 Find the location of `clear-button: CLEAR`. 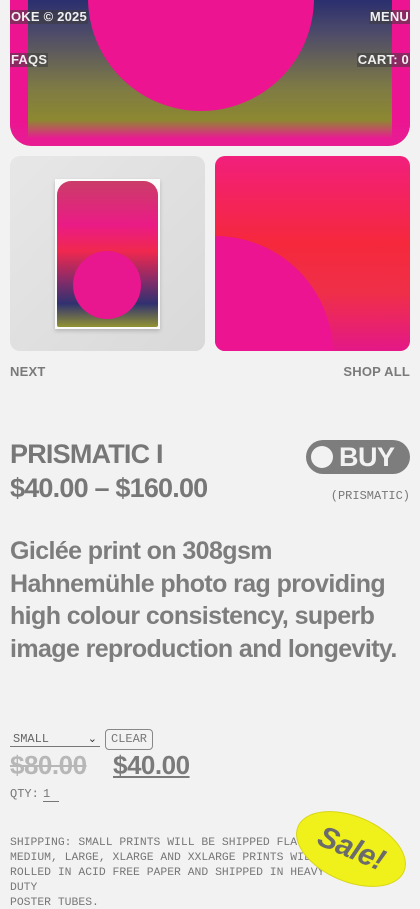

clear-button: CLEAR is located at coordinates (129, 739).